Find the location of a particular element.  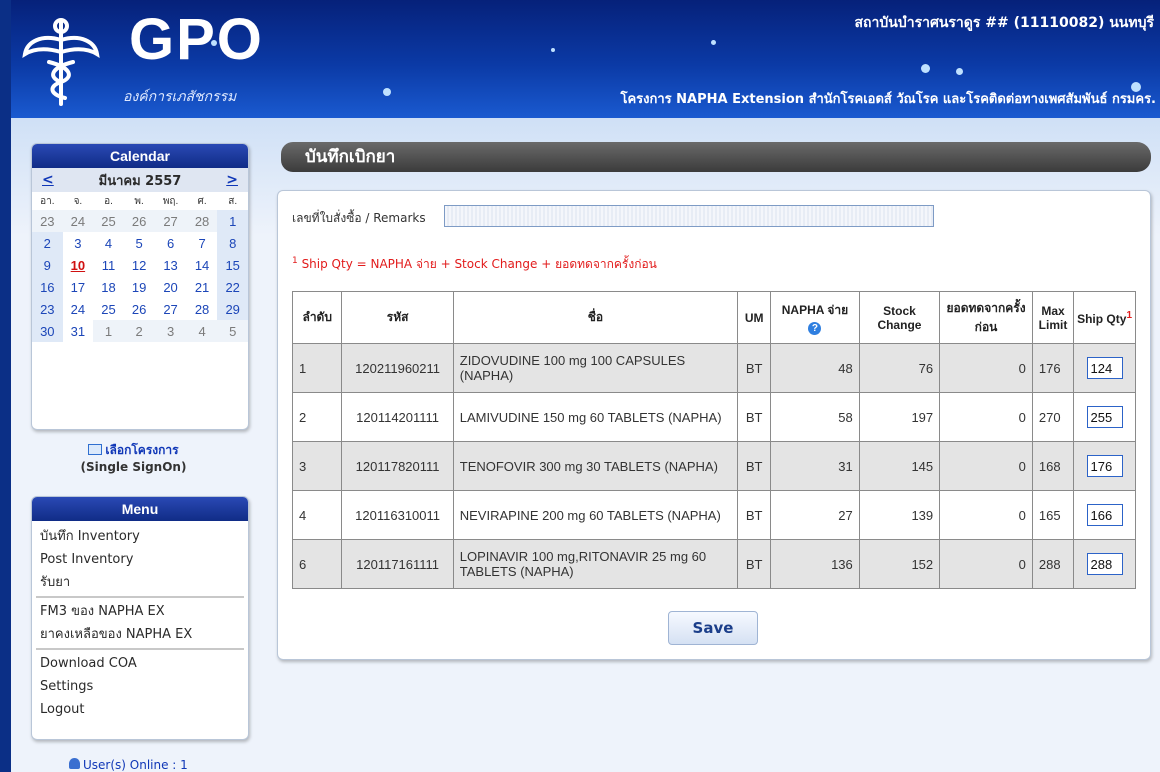

window-icon is located at coordinates (95, 449).